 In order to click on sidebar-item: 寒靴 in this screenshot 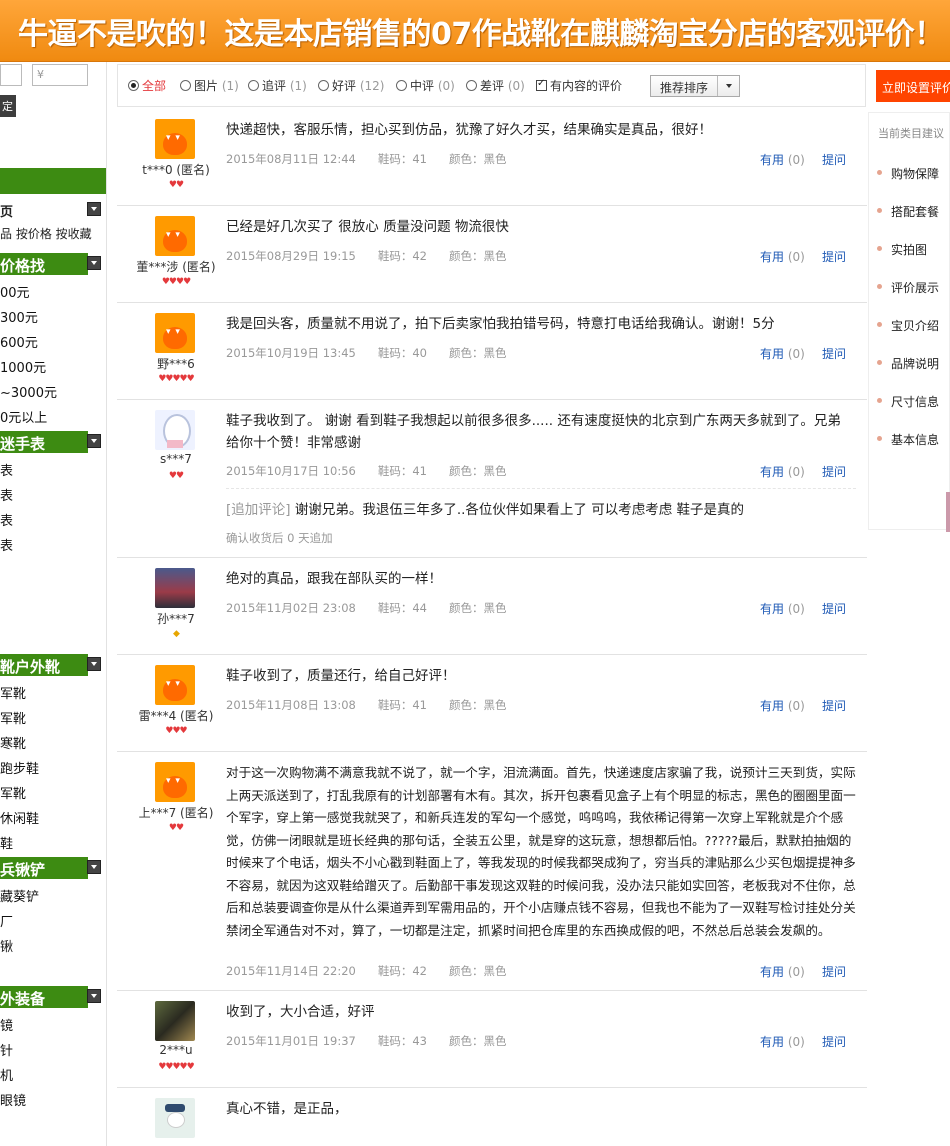, I will do `click(13, 742)`.